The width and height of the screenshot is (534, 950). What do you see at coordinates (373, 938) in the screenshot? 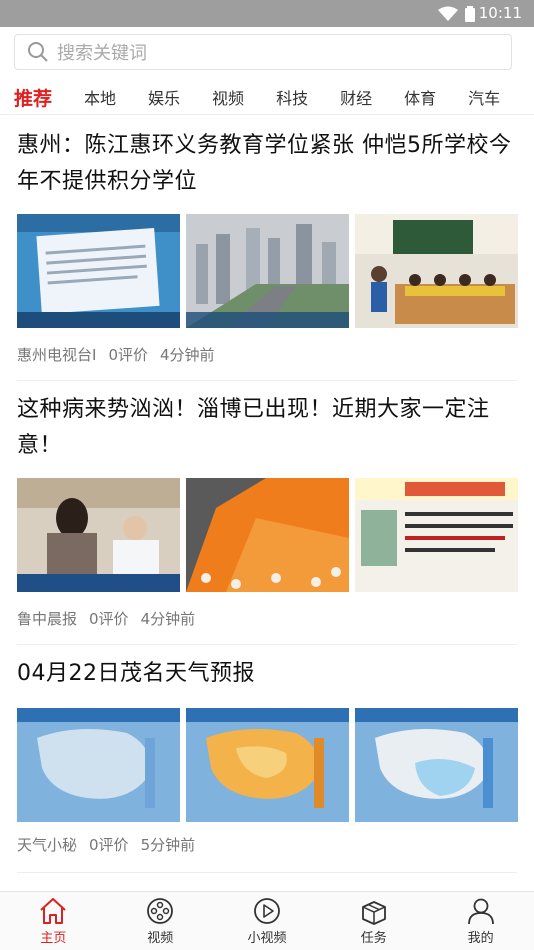
I see `nav-label: 任务` at bounding box center [373, 938].